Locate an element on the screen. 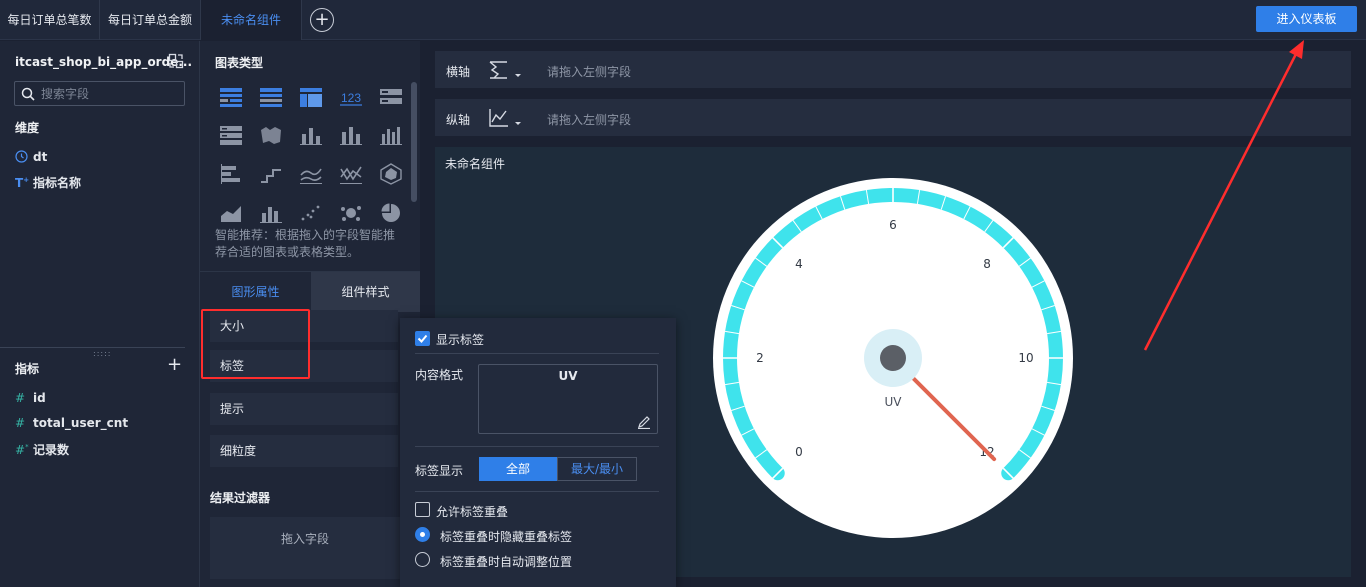  show-label-checkbox is located at coordinates (422, 338).